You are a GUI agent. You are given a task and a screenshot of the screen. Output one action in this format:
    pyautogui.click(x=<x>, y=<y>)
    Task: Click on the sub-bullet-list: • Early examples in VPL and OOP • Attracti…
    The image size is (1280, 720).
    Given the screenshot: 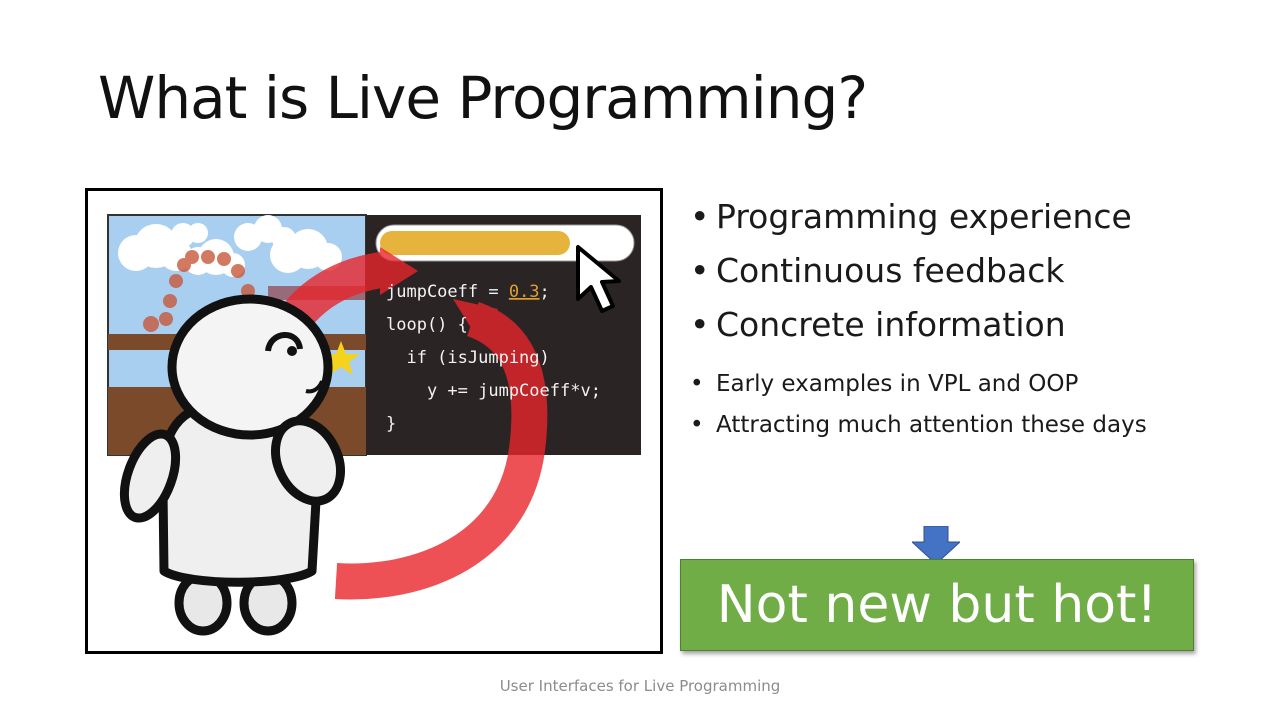 What is the action you would take?
    pyautogui.click(x=918, y=405)
    